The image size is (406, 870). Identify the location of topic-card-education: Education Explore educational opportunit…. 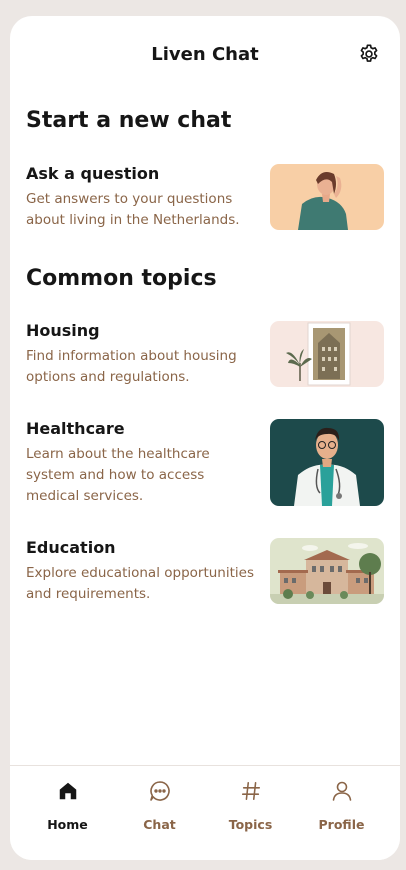
(205, 572).